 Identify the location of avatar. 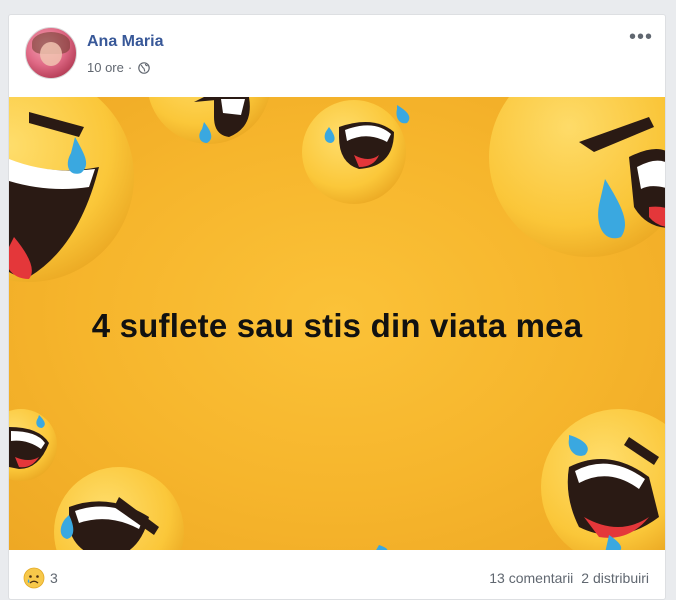
(51, 53).